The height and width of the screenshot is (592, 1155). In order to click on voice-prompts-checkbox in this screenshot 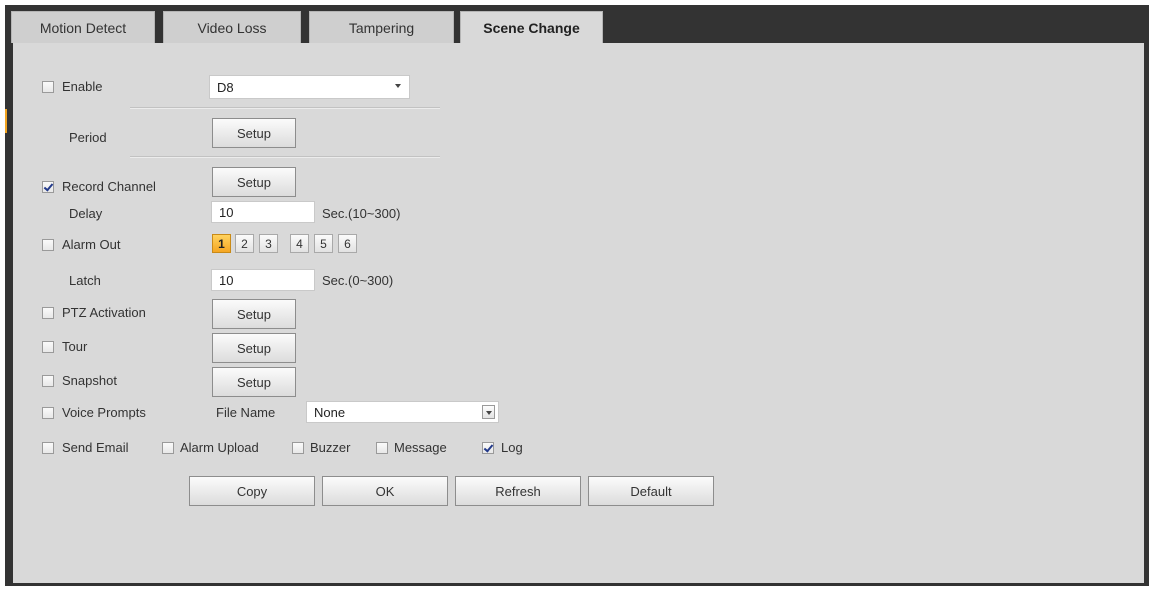, I will do `click(48, 413)`.